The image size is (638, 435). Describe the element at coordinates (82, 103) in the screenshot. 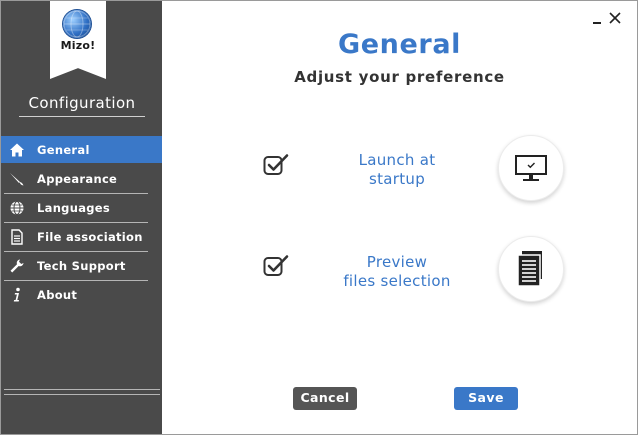

I see `sidebar-title: Configuration` at that location.